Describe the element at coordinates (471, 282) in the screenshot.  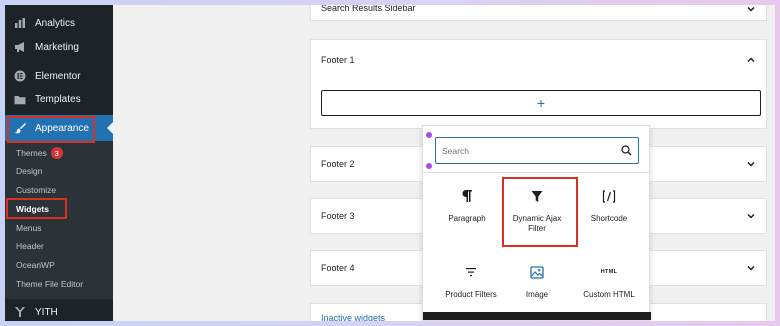
I see `block-item-product-filters: Product Filters` at that location.